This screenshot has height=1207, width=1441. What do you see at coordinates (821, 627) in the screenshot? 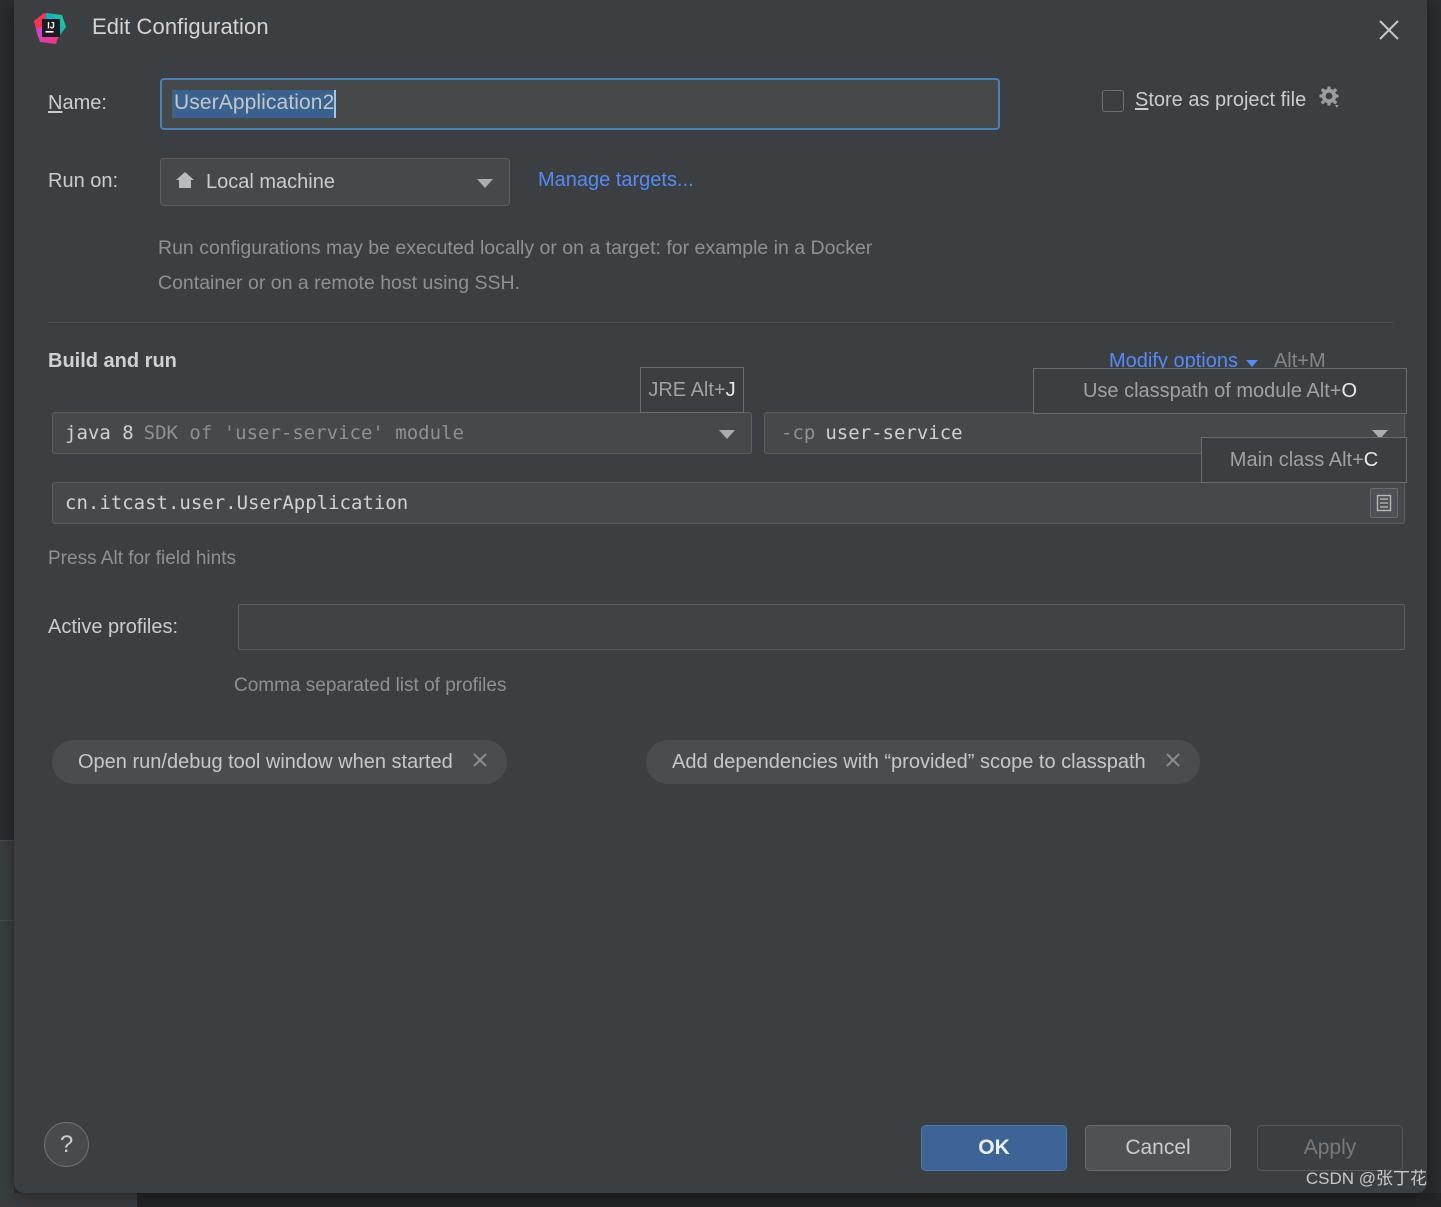
I see `active-profiles-input` at bounding box center [821, 627].